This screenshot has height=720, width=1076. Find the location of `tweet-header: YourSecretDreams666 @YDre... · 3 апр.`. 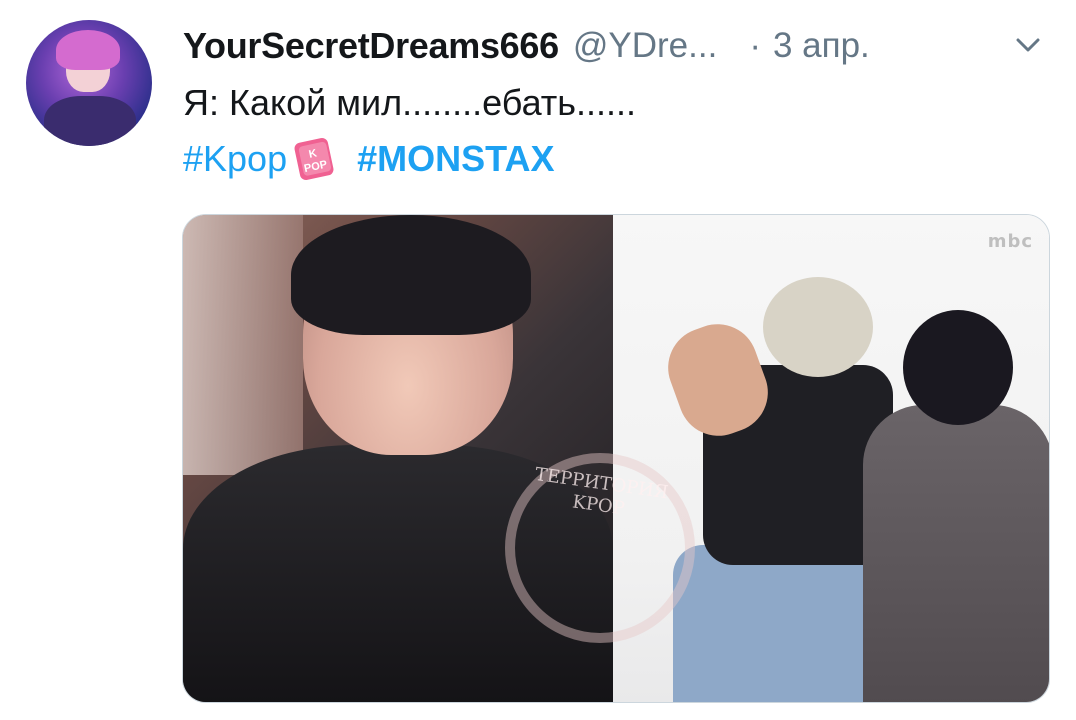

tweet-header: YourSecretDreams666 @YDre... · 3 апр. is located at coordinates (526, 46).